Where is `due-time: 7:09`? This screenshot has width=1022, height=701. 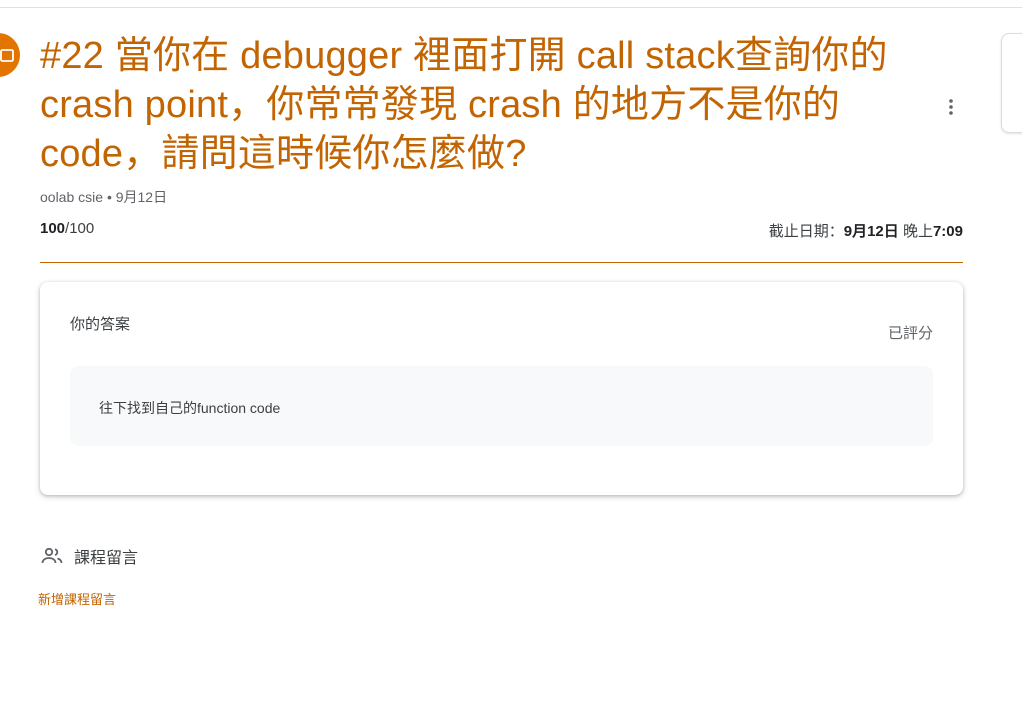 due-time: 7:09 is located at coordinates (947, 231).